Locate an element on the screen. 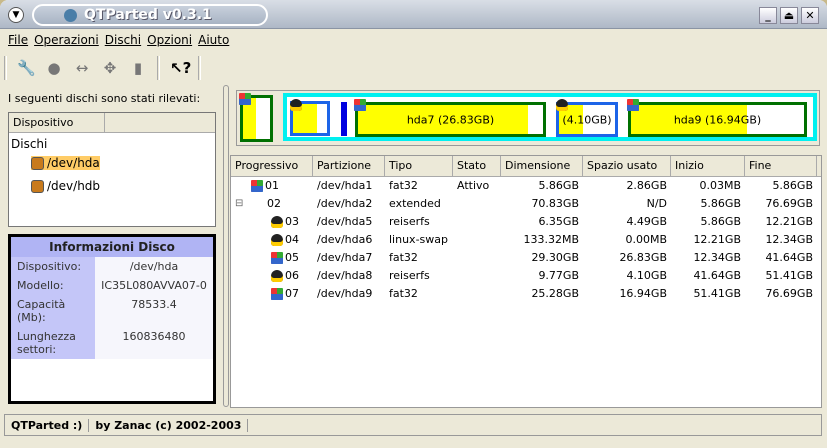  cell-dimensione: 133.32MB is located at coordinates (551, 239).